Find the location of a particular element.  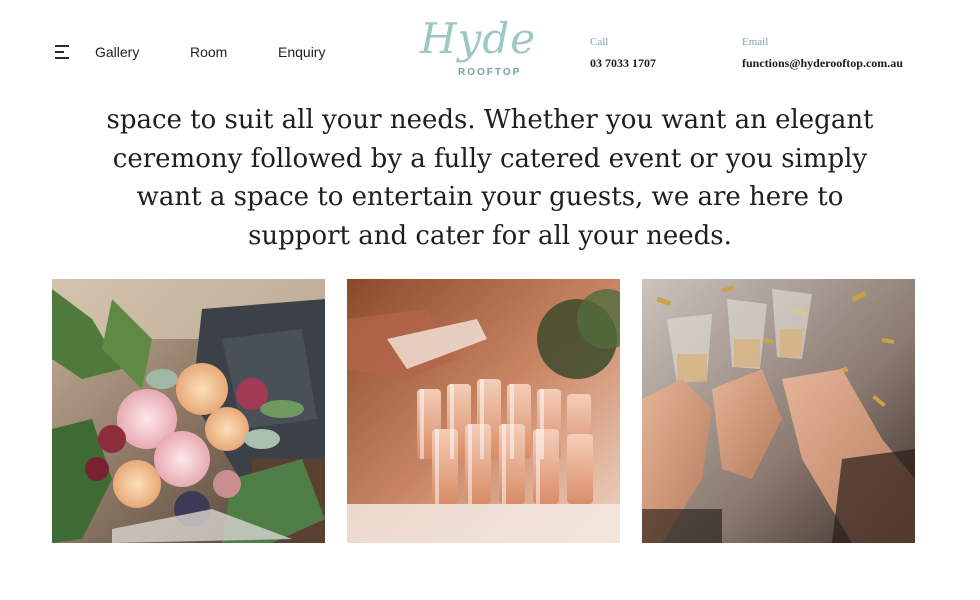

logo-script-text: Hyde is located at coordinates (478, 38).